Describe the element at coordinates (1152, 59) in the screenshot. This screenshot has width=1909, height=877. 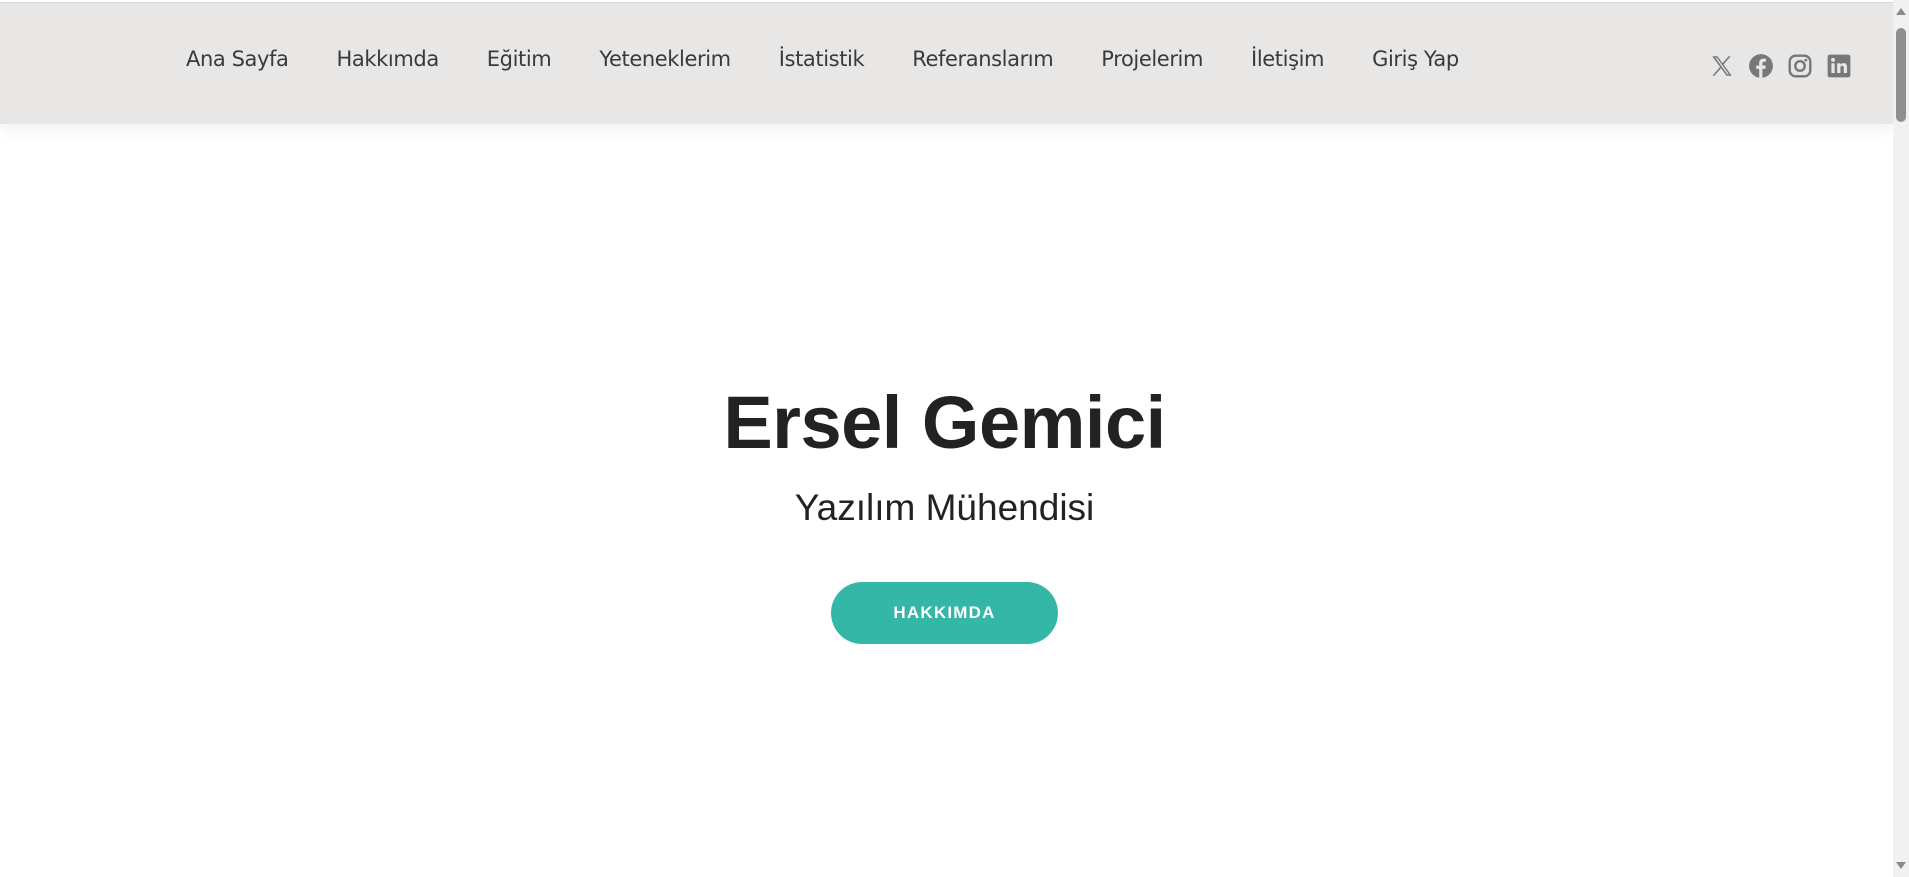
I see `nav-item-projelerim: Projelerim` at that location.